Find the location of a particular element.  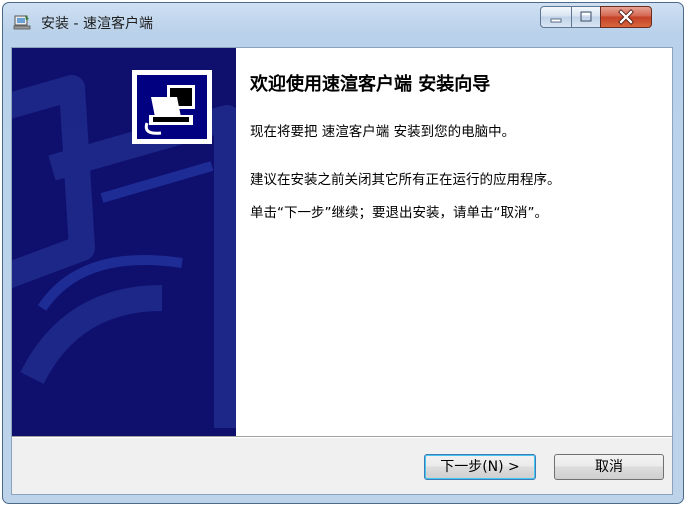

welcome-heading: 欢迎使用速渲客户端 安装向导 is located at coordinates (370, 84).